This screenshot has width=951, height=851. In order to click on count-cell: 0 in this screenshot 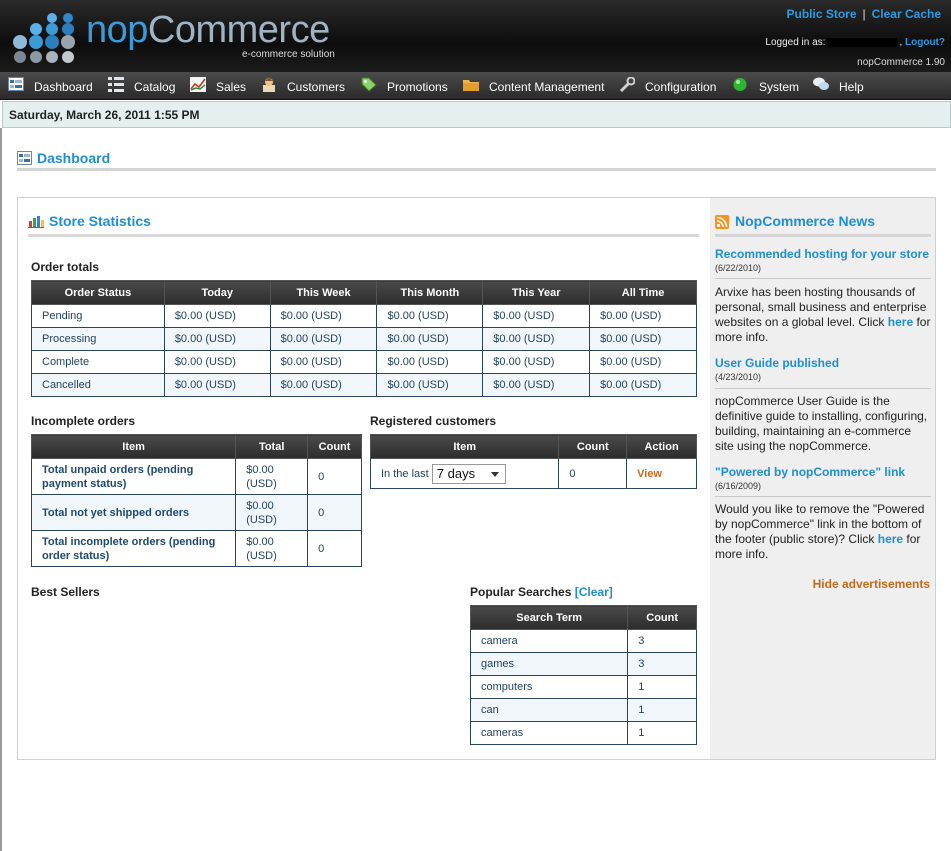, I will do `click(334, 548)`.